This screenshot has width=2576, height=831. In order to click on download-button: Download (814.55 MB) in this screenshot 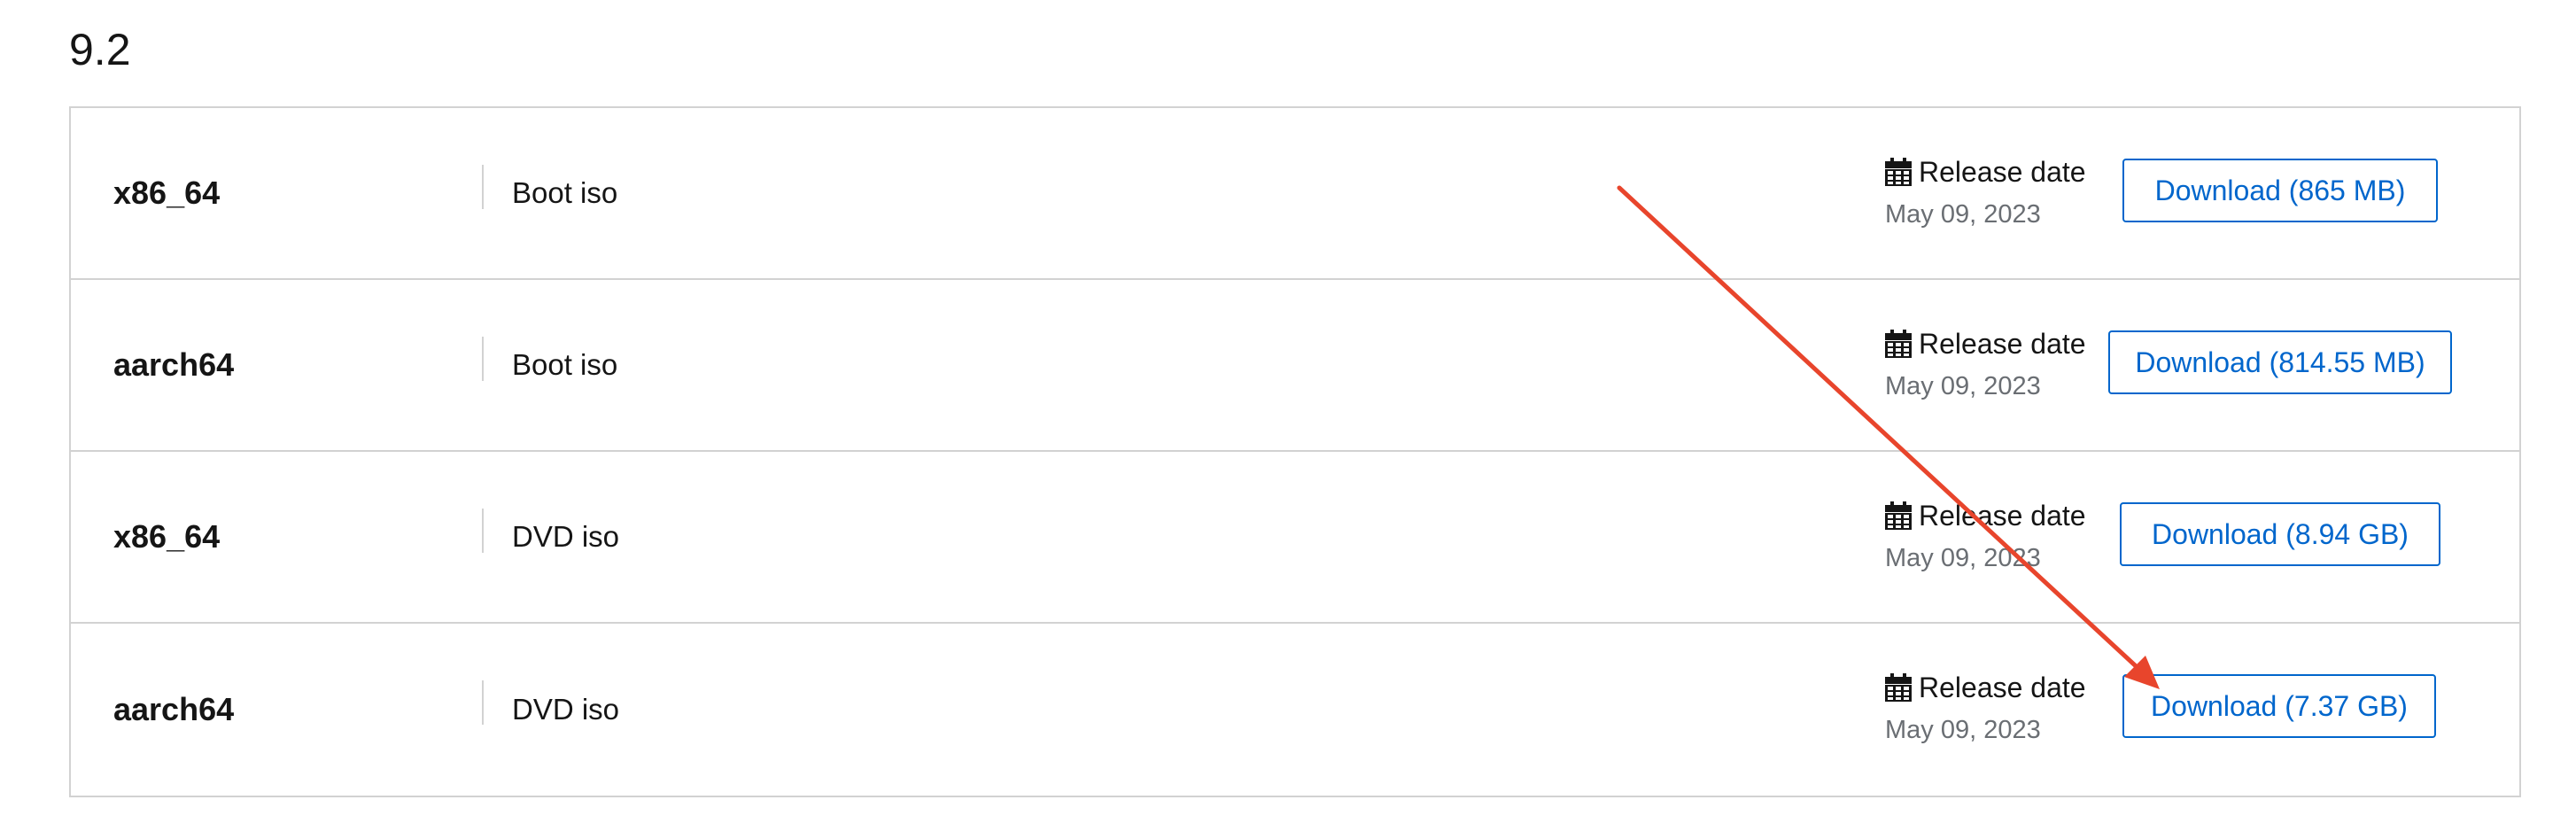, I will do `click(2280, 362)`.